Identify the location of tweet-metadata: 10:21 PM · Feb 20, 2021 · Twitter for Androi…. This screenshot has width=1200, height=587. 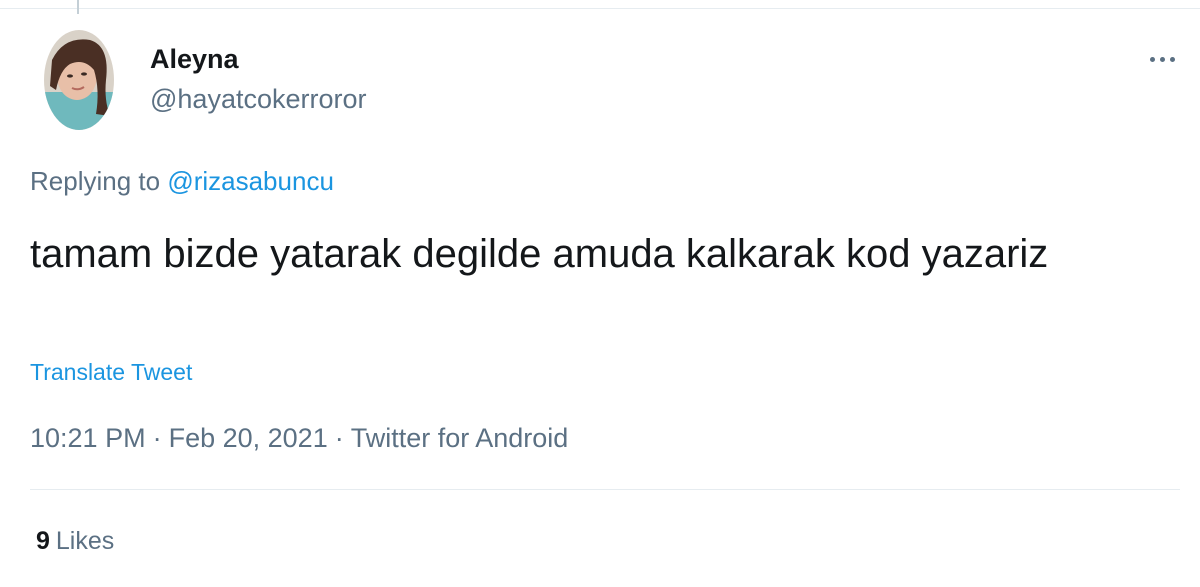
(299, 438).